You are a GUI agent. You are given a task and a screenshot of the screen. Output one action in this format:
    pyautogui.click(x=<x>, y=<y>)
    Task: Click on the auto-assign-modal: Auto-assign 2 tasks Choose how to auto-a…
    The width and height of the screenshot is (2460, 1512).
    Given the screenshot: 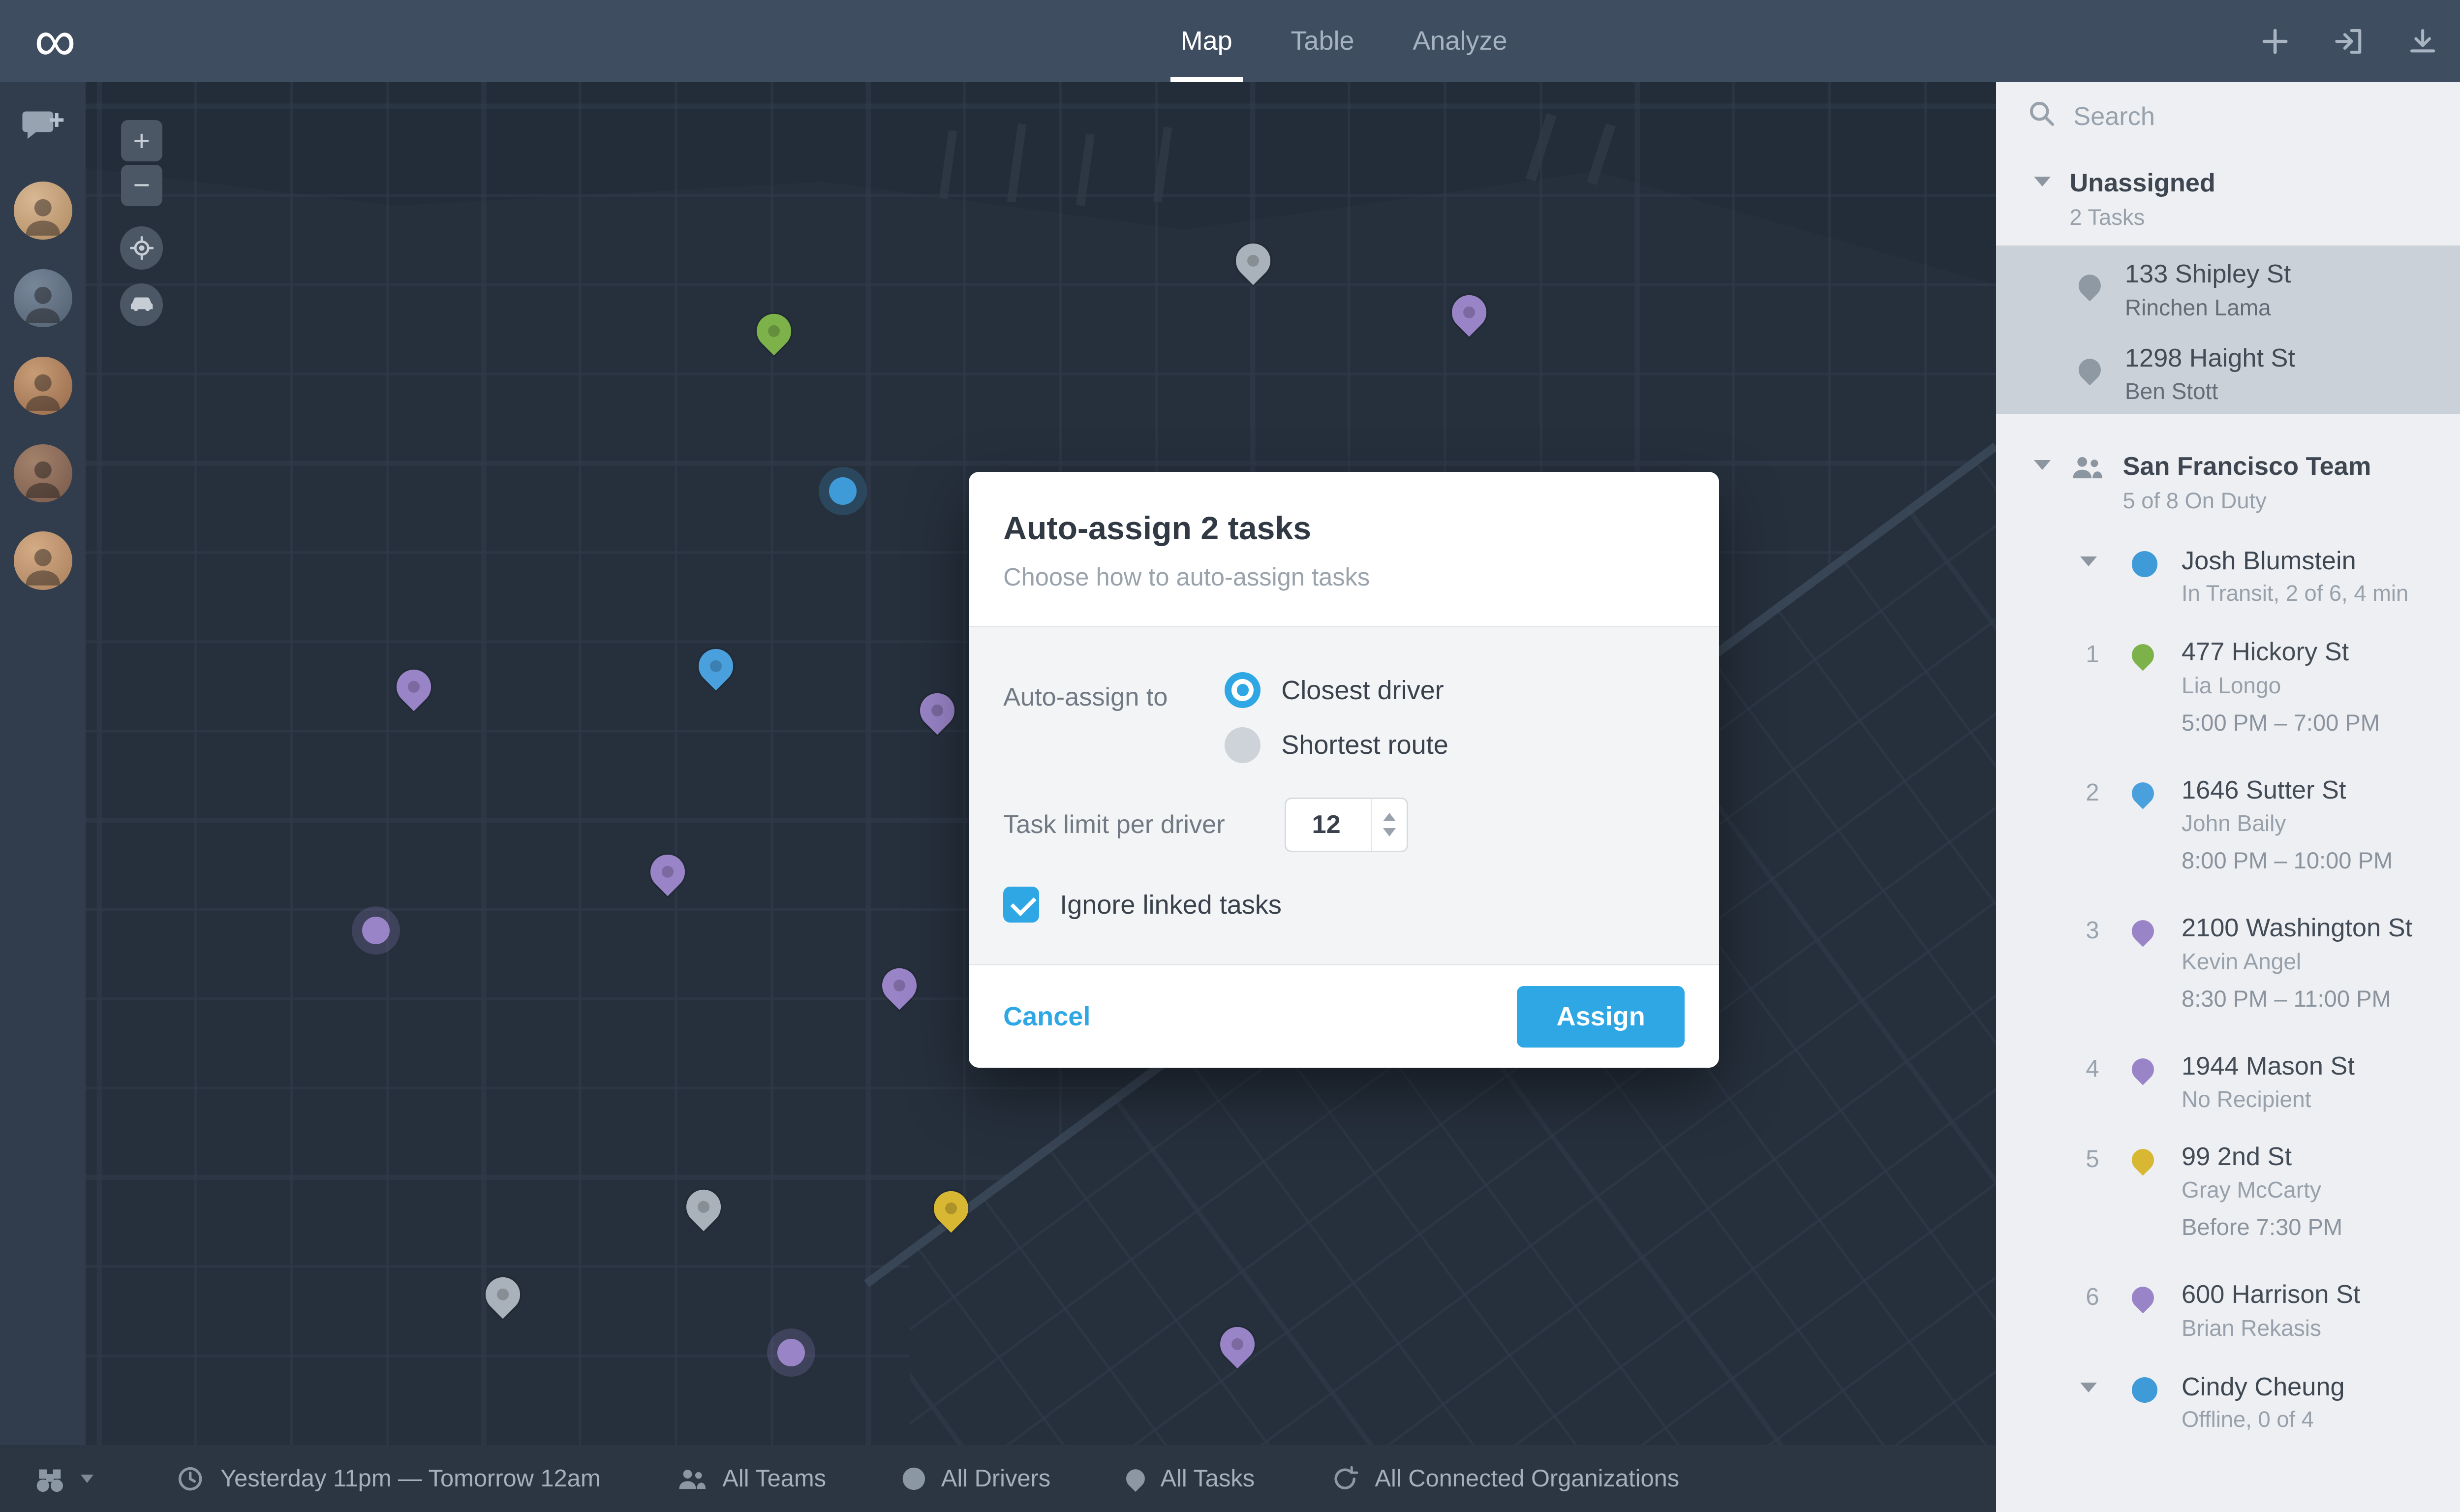 What is the action you would take?
    pyautogui.click(x=1344, y=770)
    